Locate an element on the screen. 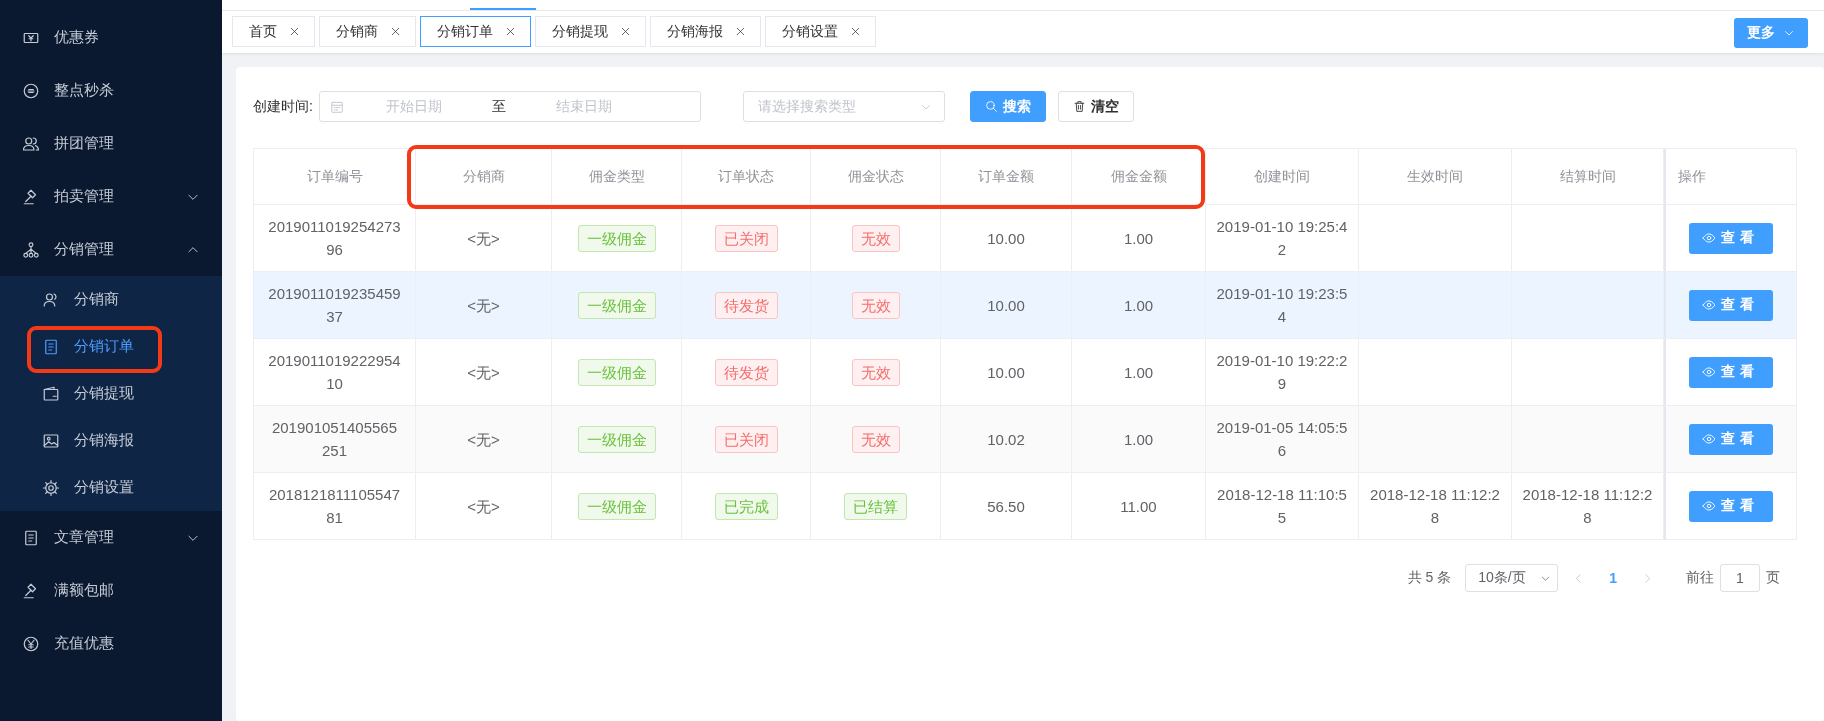  table-cell: 201901101922295410 is located at coordinates (335, 372).